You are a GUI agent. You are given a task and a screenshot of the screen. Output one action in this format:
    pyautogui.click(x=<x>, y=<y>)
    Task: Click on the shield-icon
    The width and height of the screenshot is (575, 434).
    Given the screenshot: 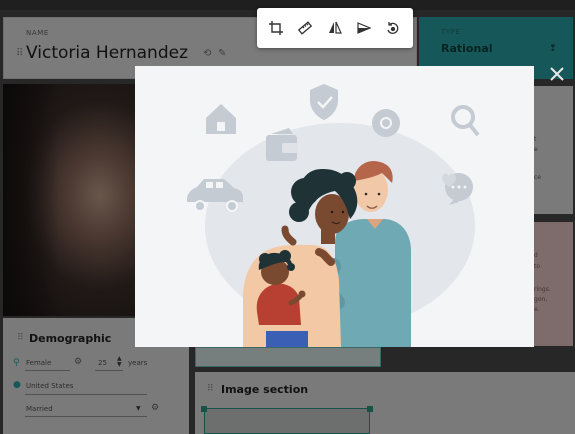 What is the action you would take?
    pyautogui.click(x=324, y=102)
    